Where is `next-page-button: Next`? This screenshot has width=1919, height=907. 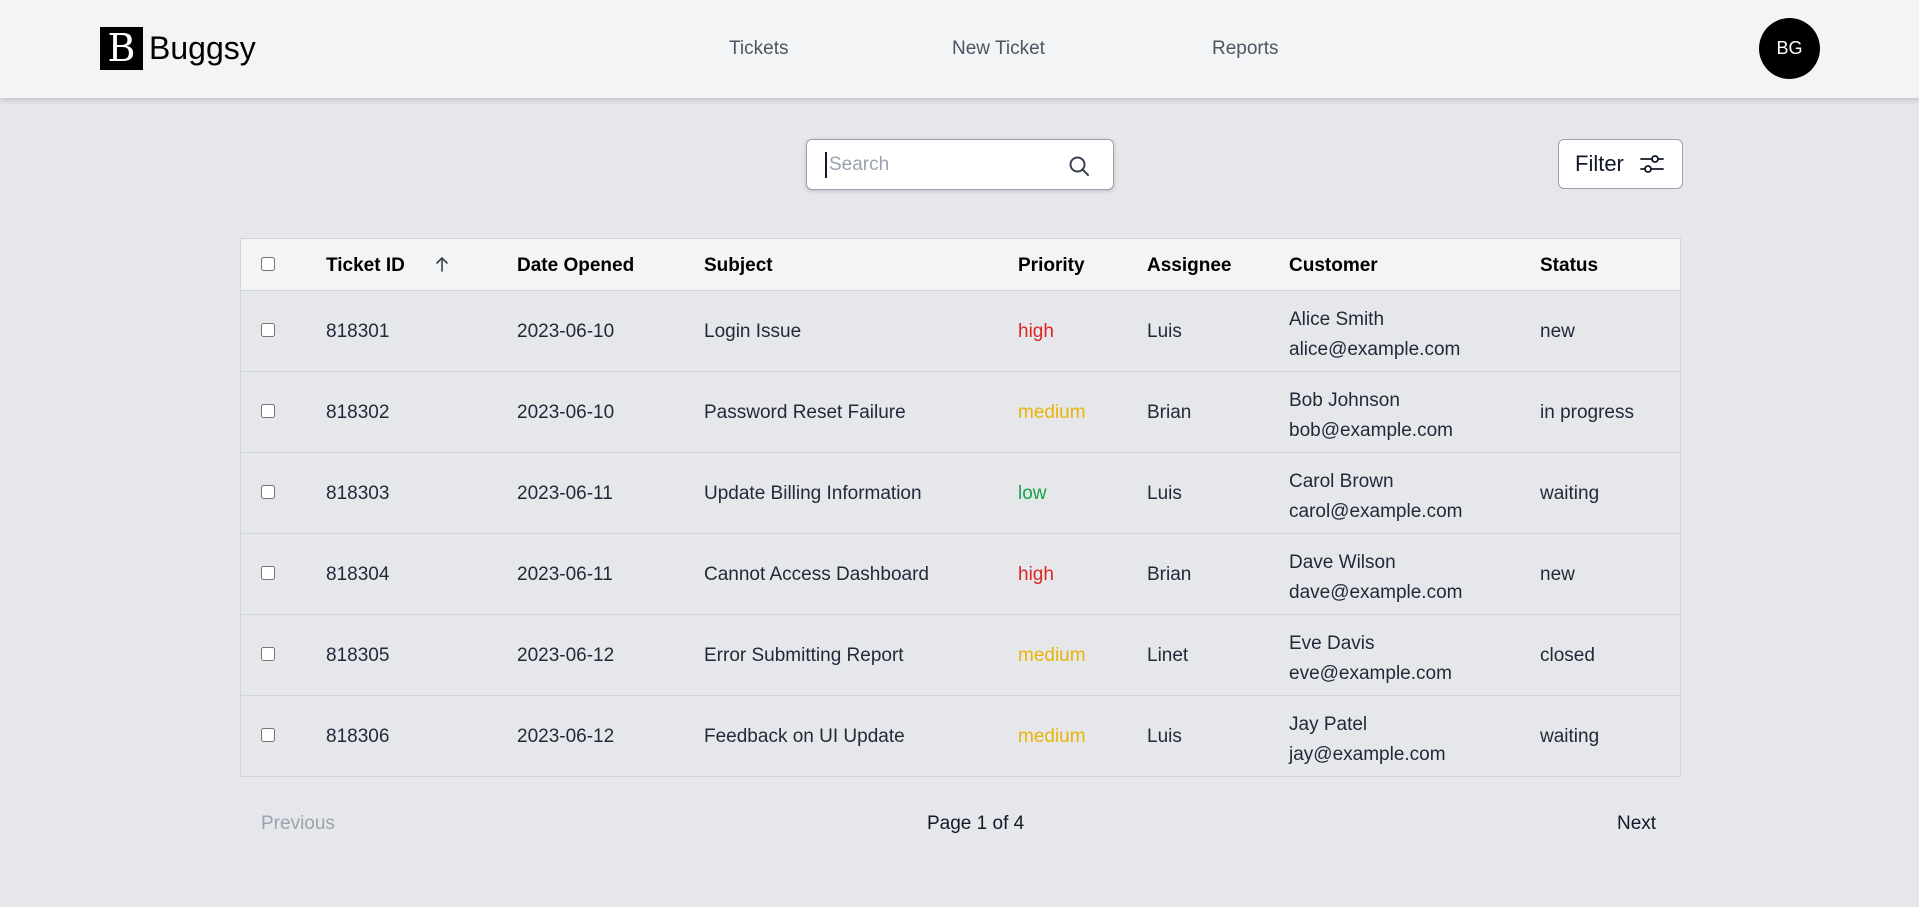
next-page-button: Next is located at coordinates (1636, 824).